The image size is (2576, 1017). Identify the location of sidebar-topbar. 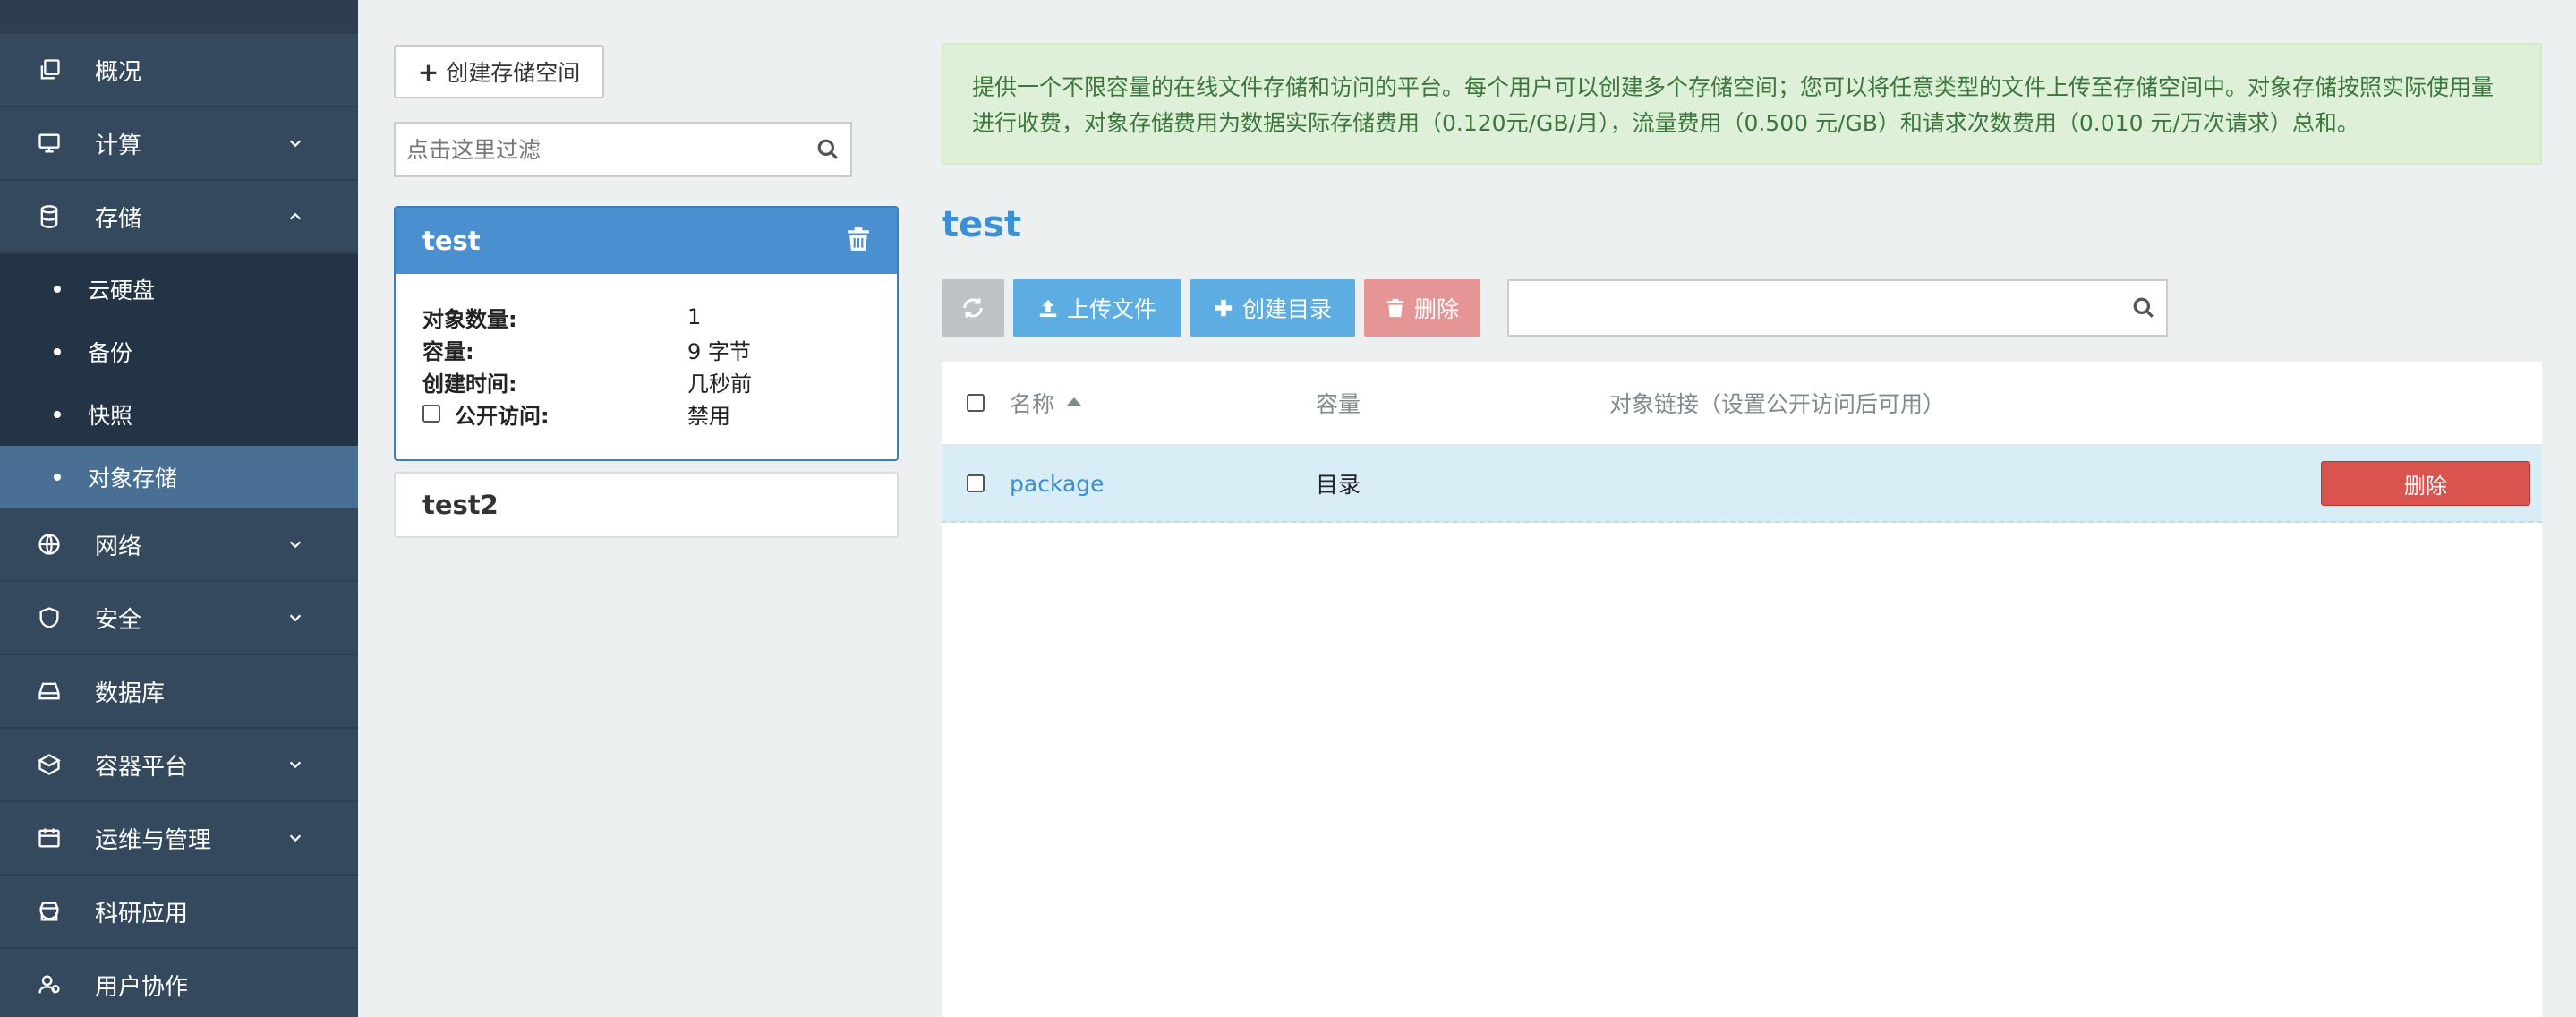
(179, 17).